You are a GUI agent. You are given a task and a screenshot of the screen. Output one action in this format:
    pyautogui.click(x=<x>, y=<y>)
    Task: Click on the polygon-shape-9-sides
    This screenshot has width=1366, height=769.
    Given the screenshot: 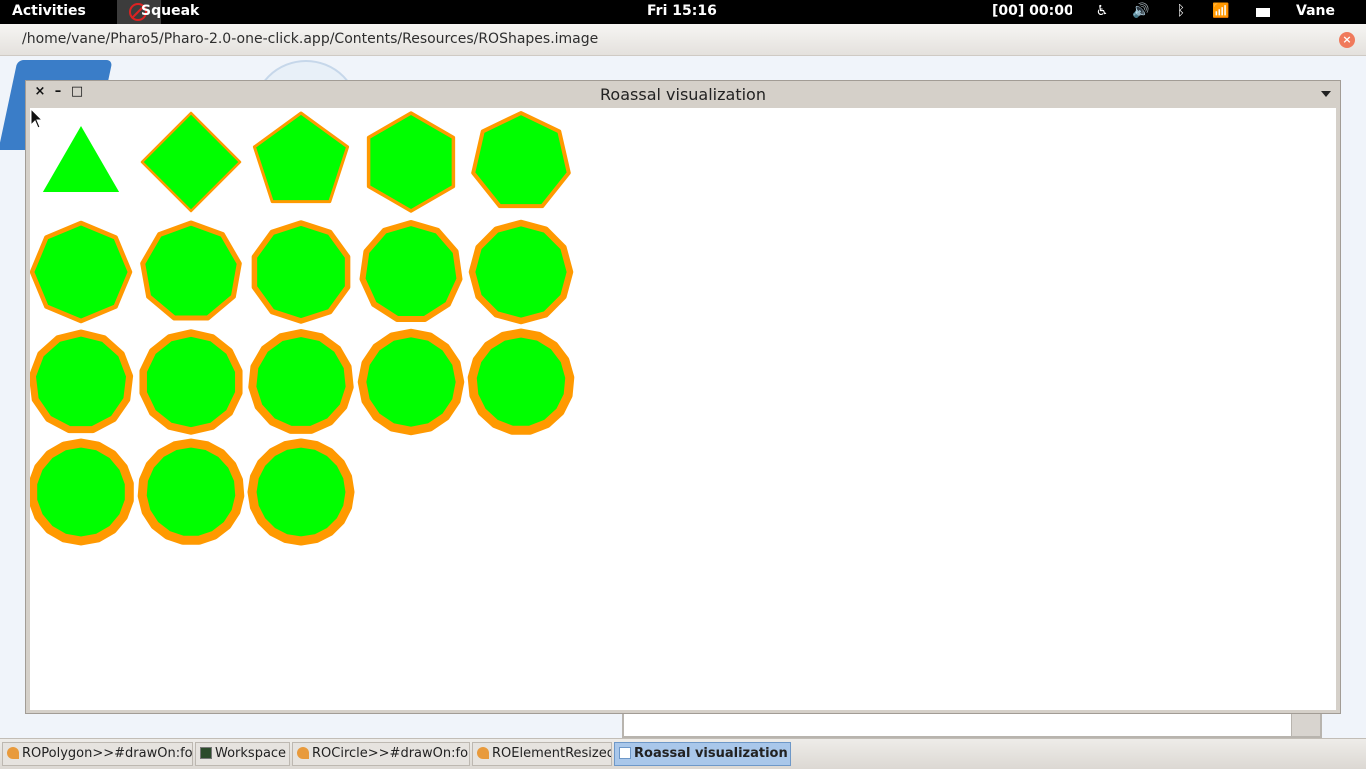 What is the action you would take?
    pyautogui.click(x=191, y=270)
    